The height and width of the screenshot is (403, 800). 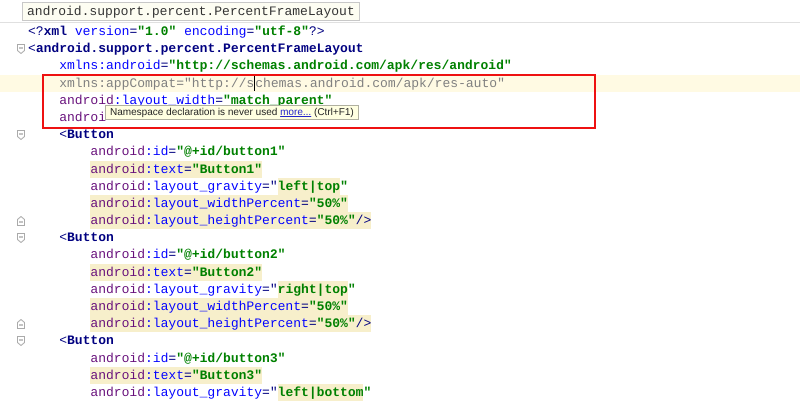 What do you see at coordinates (175, 272) in the screenshot?
I see `code-line: android:text="Button2"` at bounding box center [175, 272].